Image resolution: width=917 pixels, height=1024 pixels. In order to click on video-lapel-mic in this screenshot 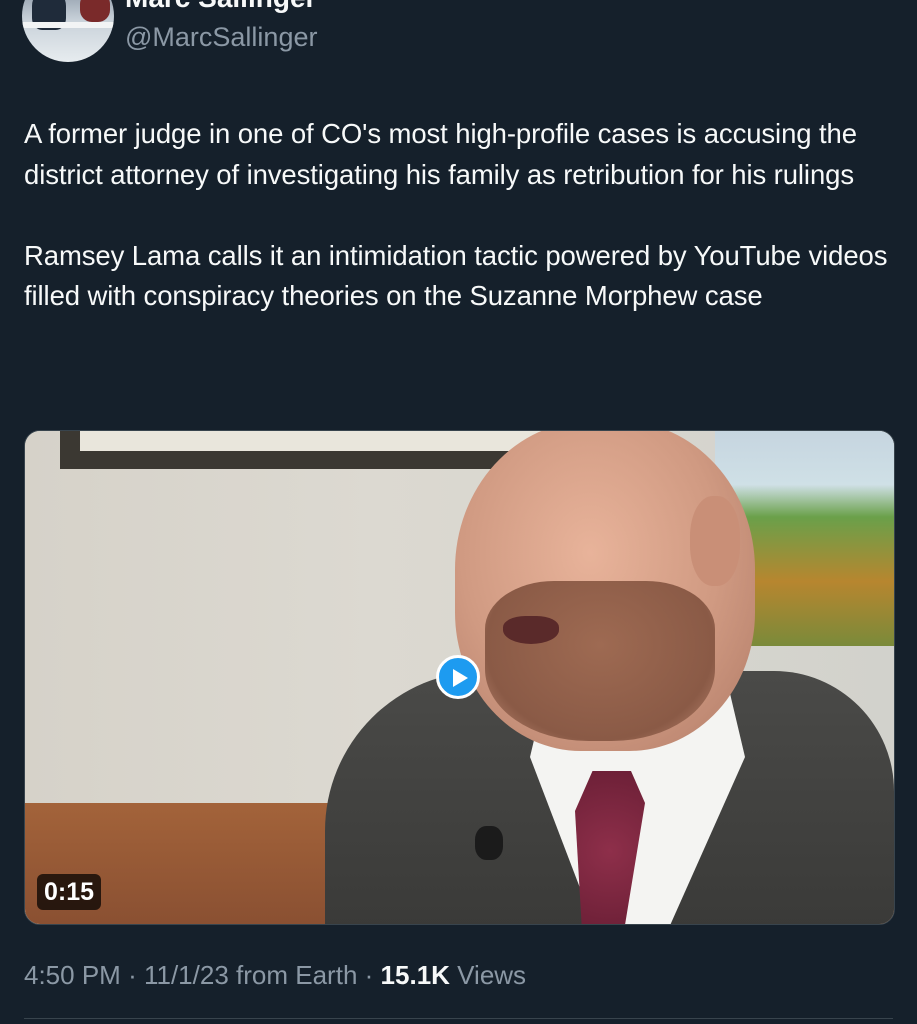, I will do `click(489, 843)`.